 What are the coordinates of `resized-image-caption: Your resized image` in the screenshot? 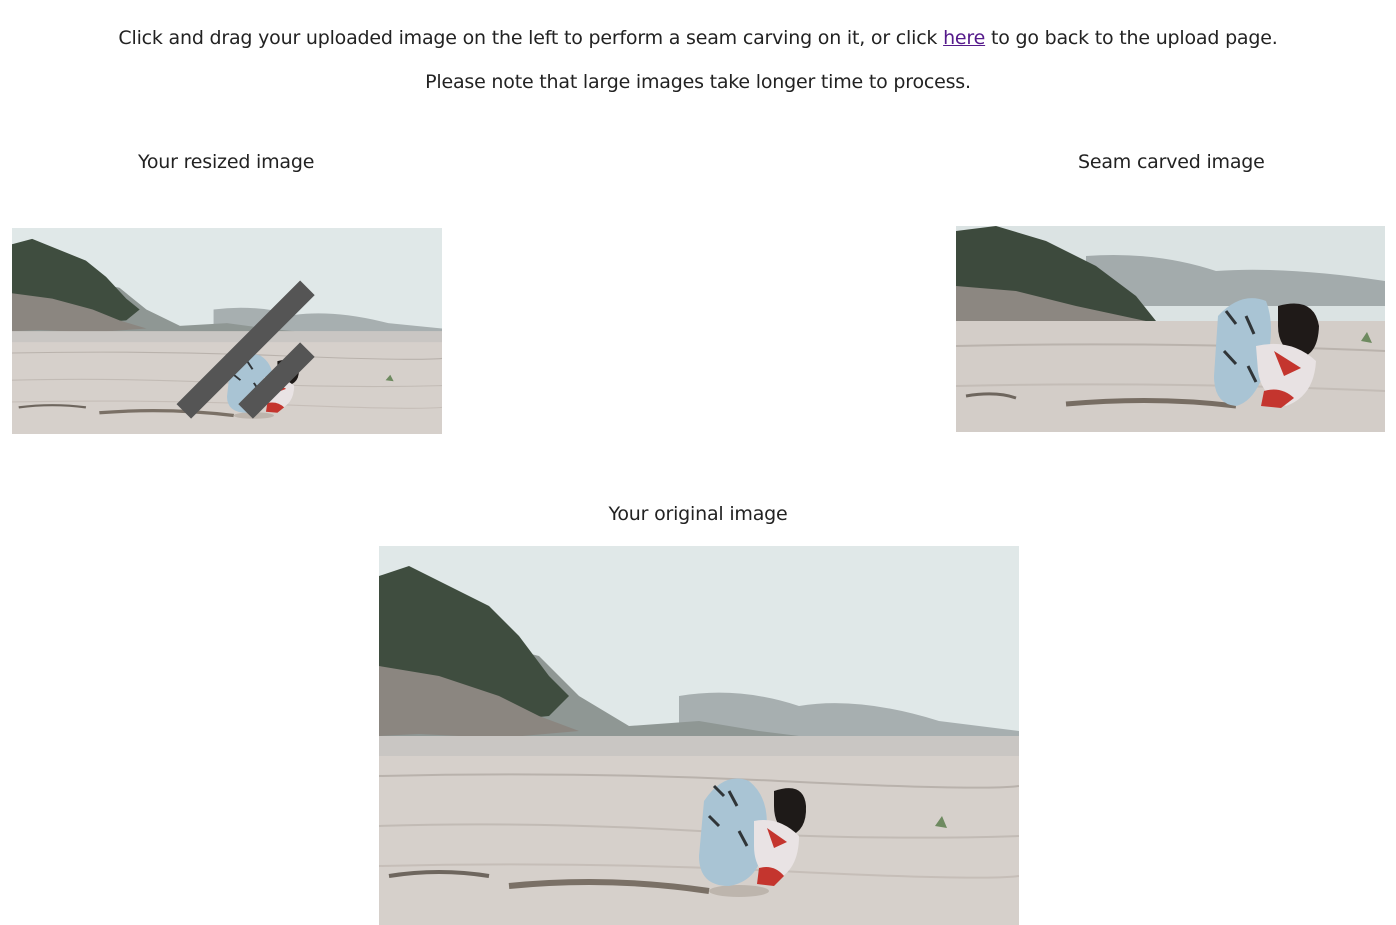 It's located at (226, 162).